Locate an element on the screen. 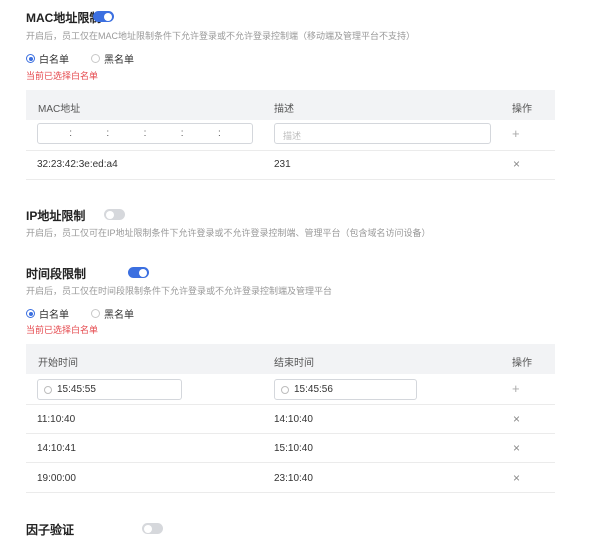 Image resolution: width=600 pixels, height=537 pixels. mac-section-title: MAC地址限制 is located at coordinates (64, 18).